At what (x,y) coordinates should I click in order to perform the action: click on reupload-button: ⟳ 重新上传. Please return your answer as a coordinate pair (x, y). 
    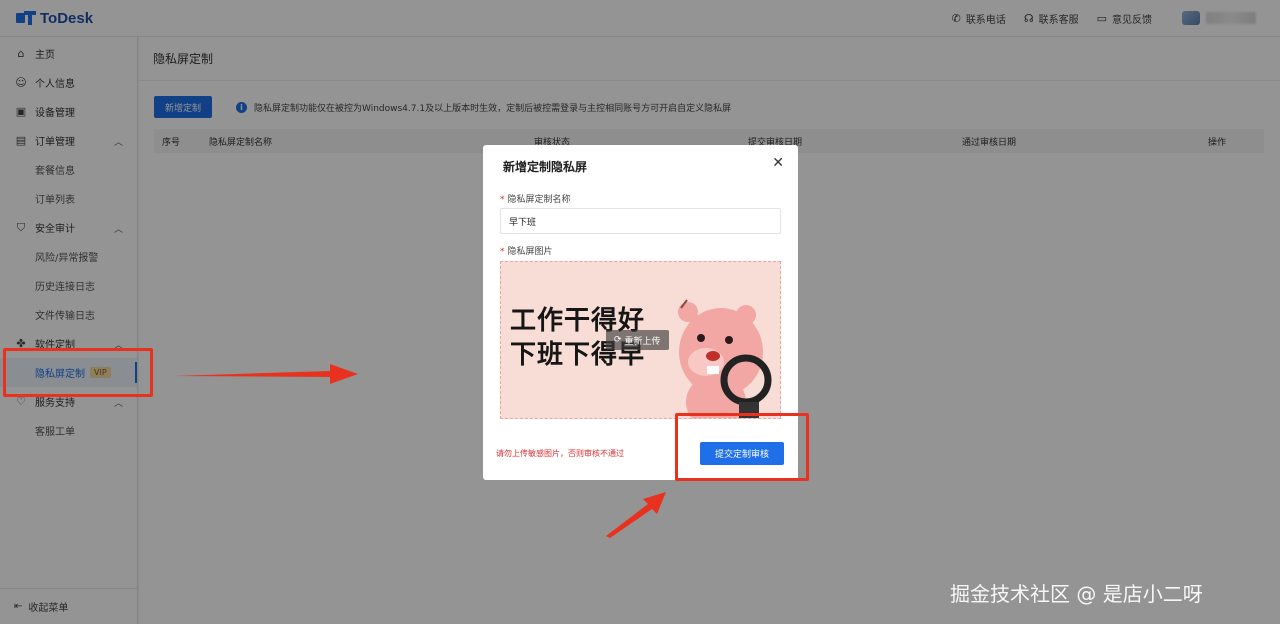
    Looking at the image, I should click on (637, 340).